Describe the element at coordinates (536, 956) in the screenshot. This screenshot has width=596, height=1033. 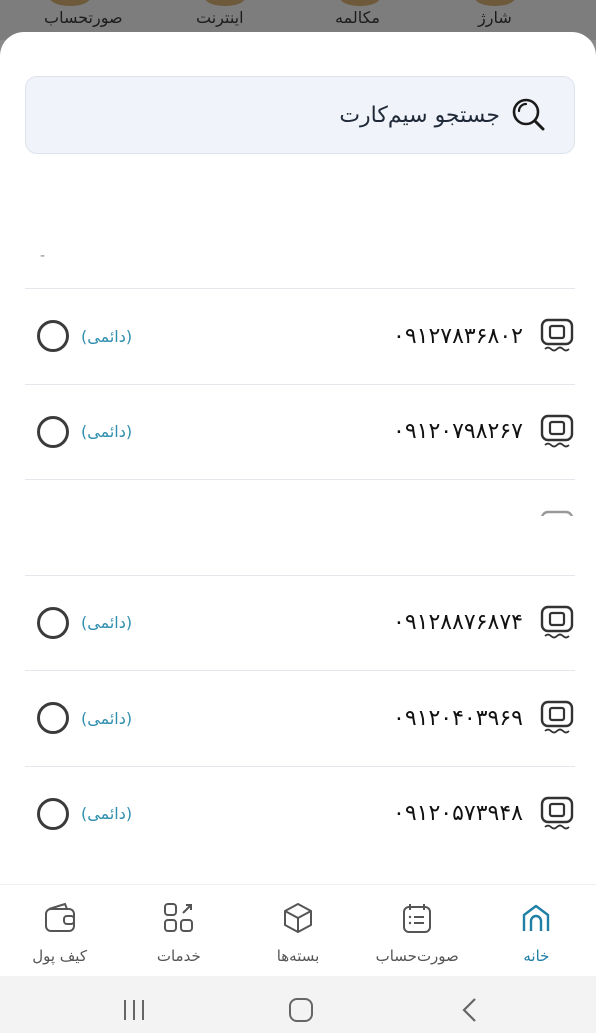
I see `nav-home-label: خانه` at that location.